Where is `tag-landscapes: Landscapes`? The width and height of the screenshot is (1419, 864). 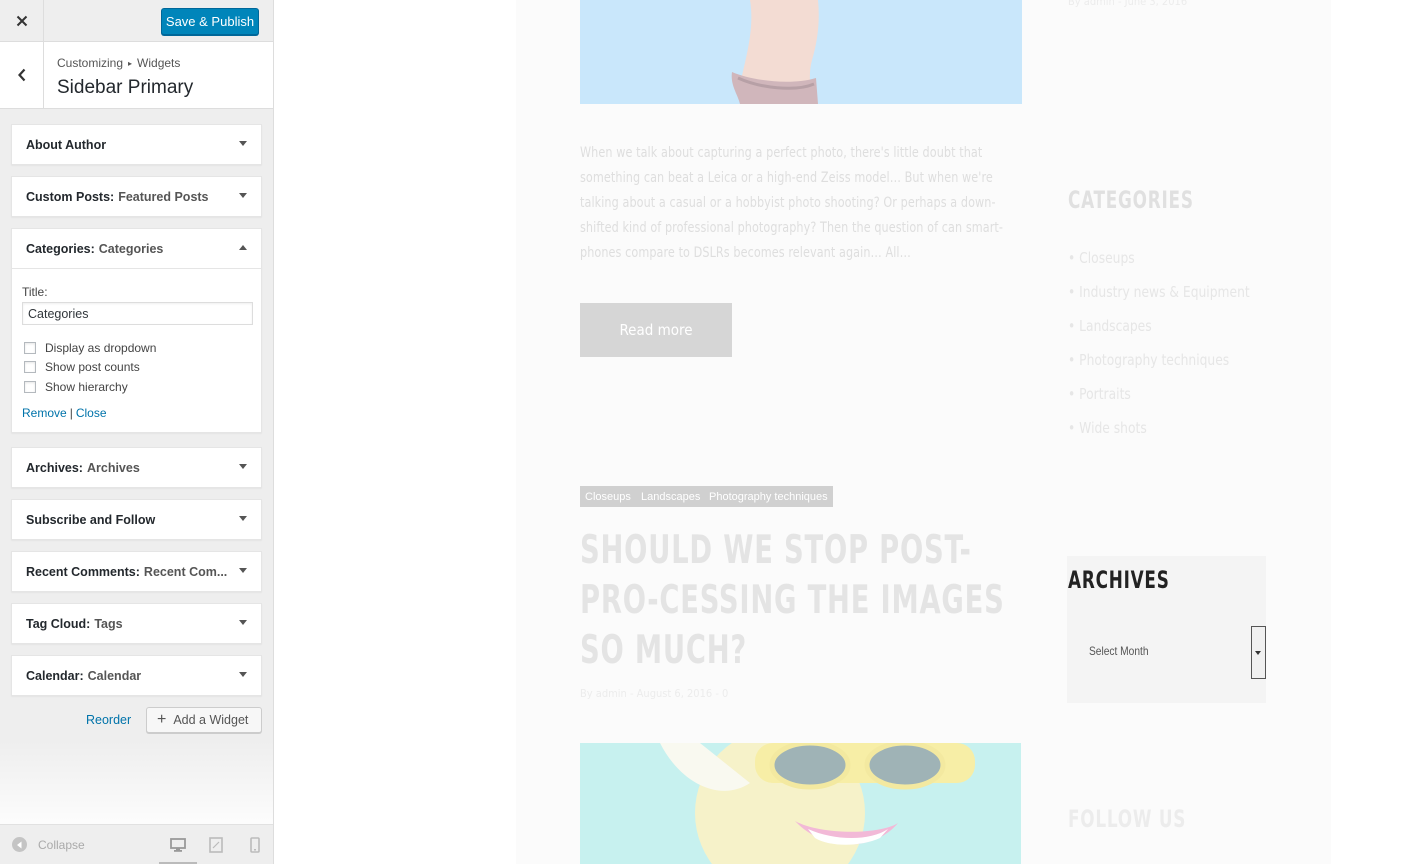 tag-landscapes: Landscapes is located at coordinates (671, 496).